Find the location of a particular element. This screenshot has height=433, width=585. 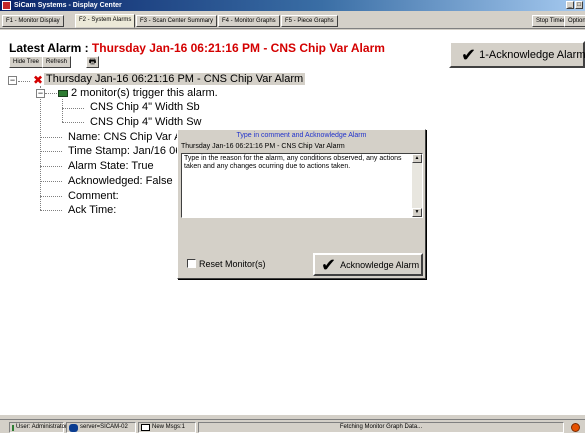

scroll-up-arrow-icon: ▲ is located at coordinates (417, 158).